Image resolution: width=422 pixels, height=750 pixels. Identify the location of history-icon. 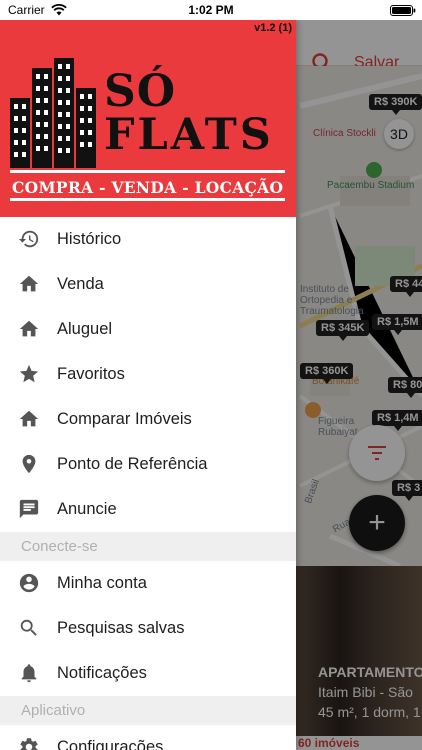
(28, 239).